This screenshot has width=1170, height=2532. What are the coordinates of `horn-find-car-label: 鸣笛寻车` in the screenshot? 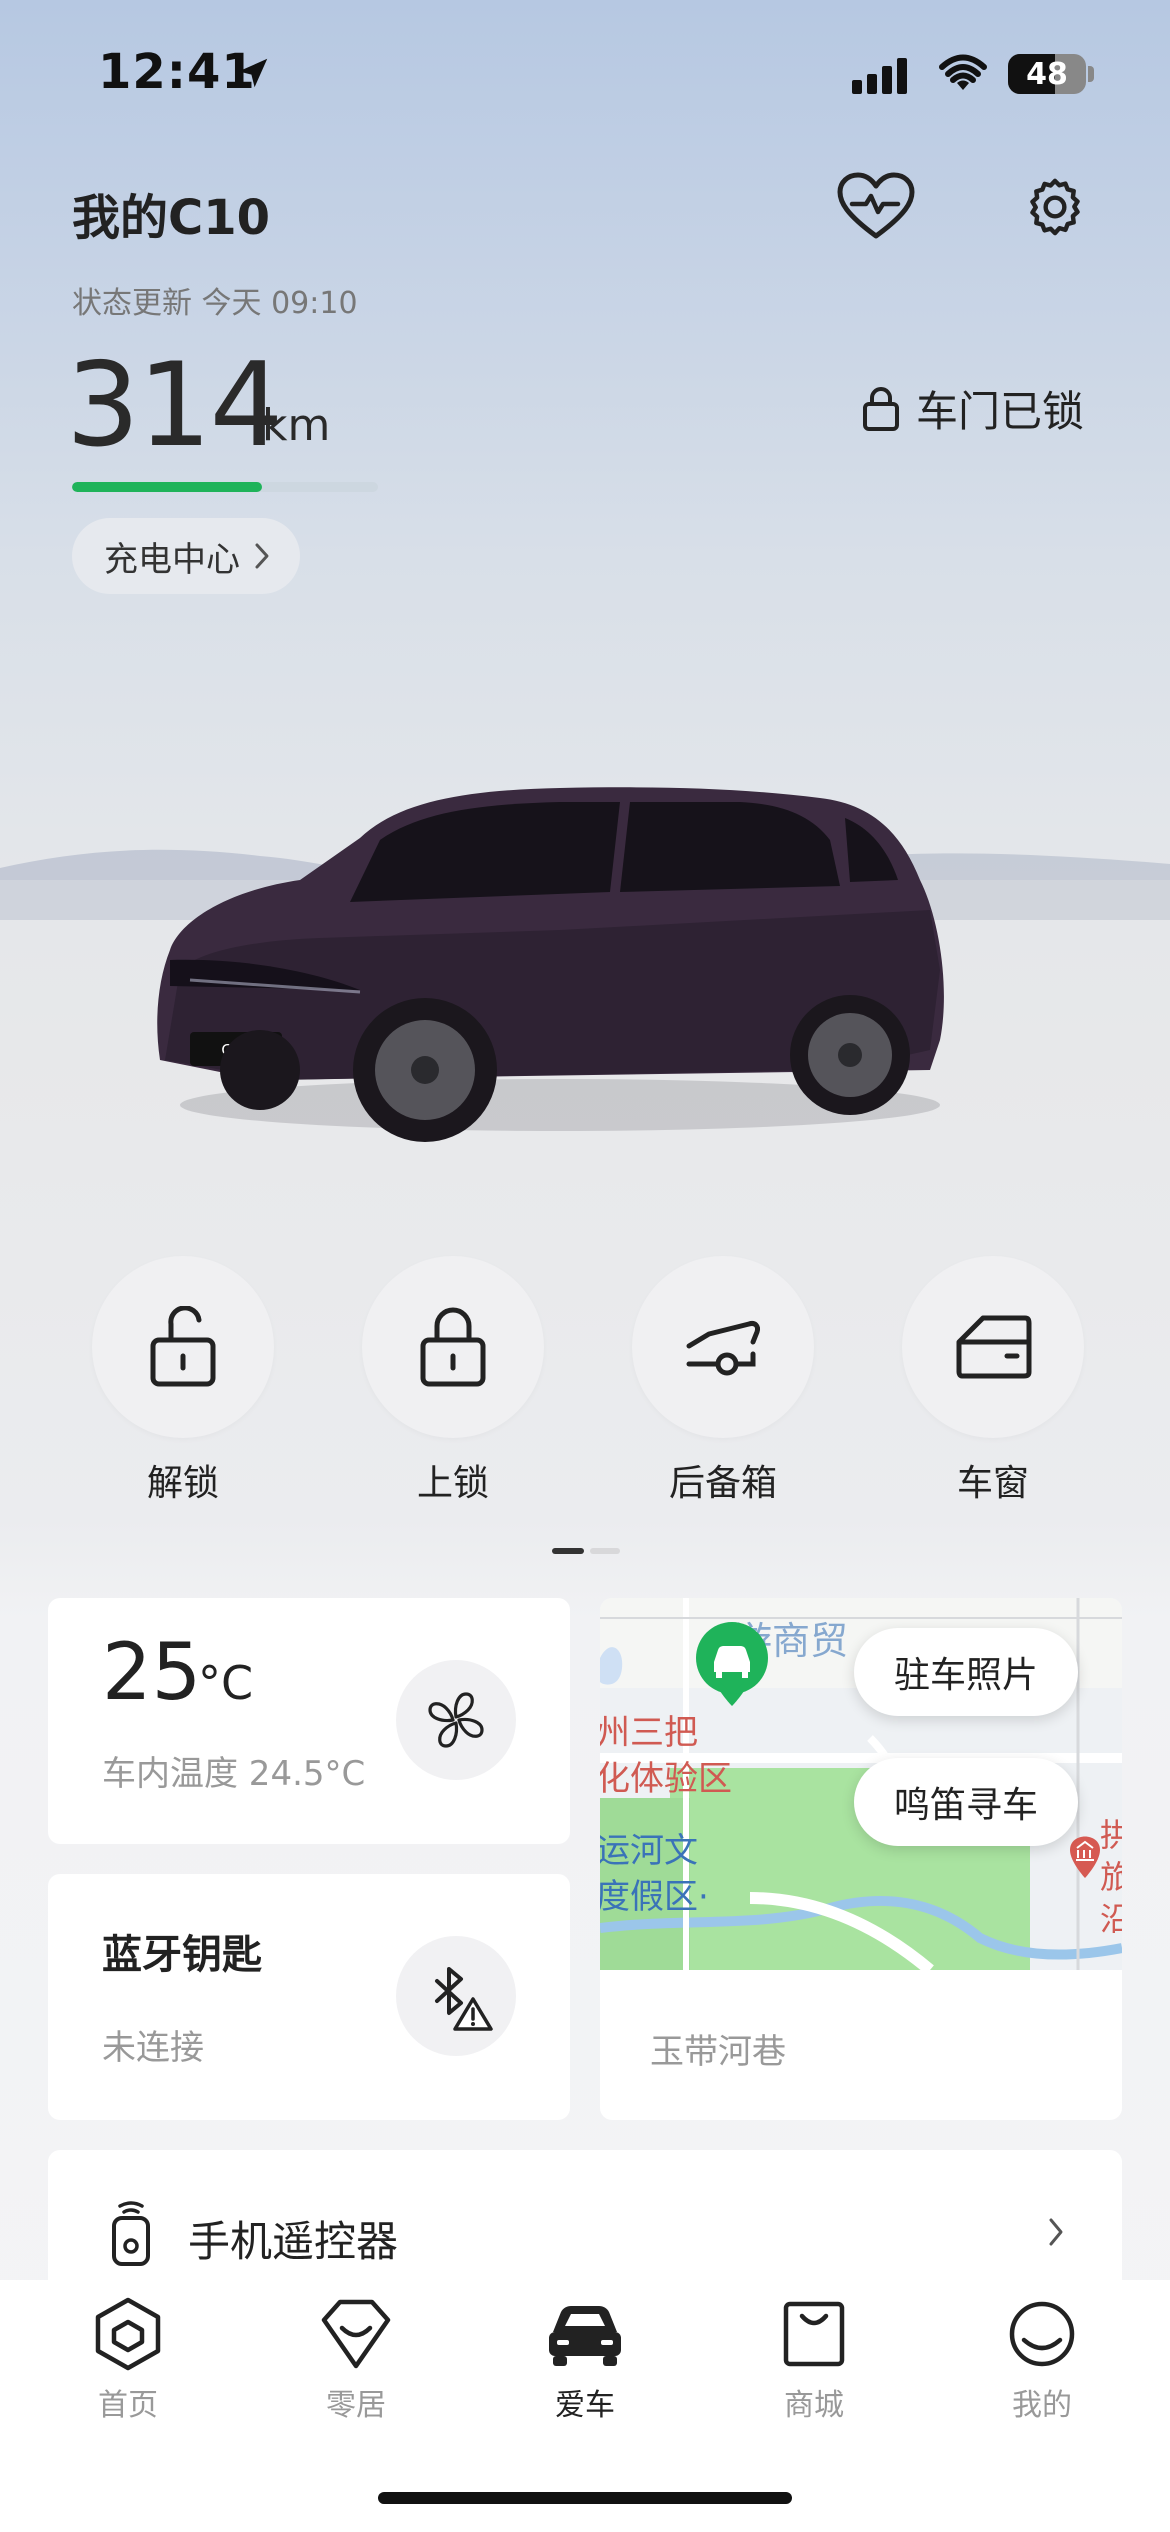 It's located at (966, 1805).